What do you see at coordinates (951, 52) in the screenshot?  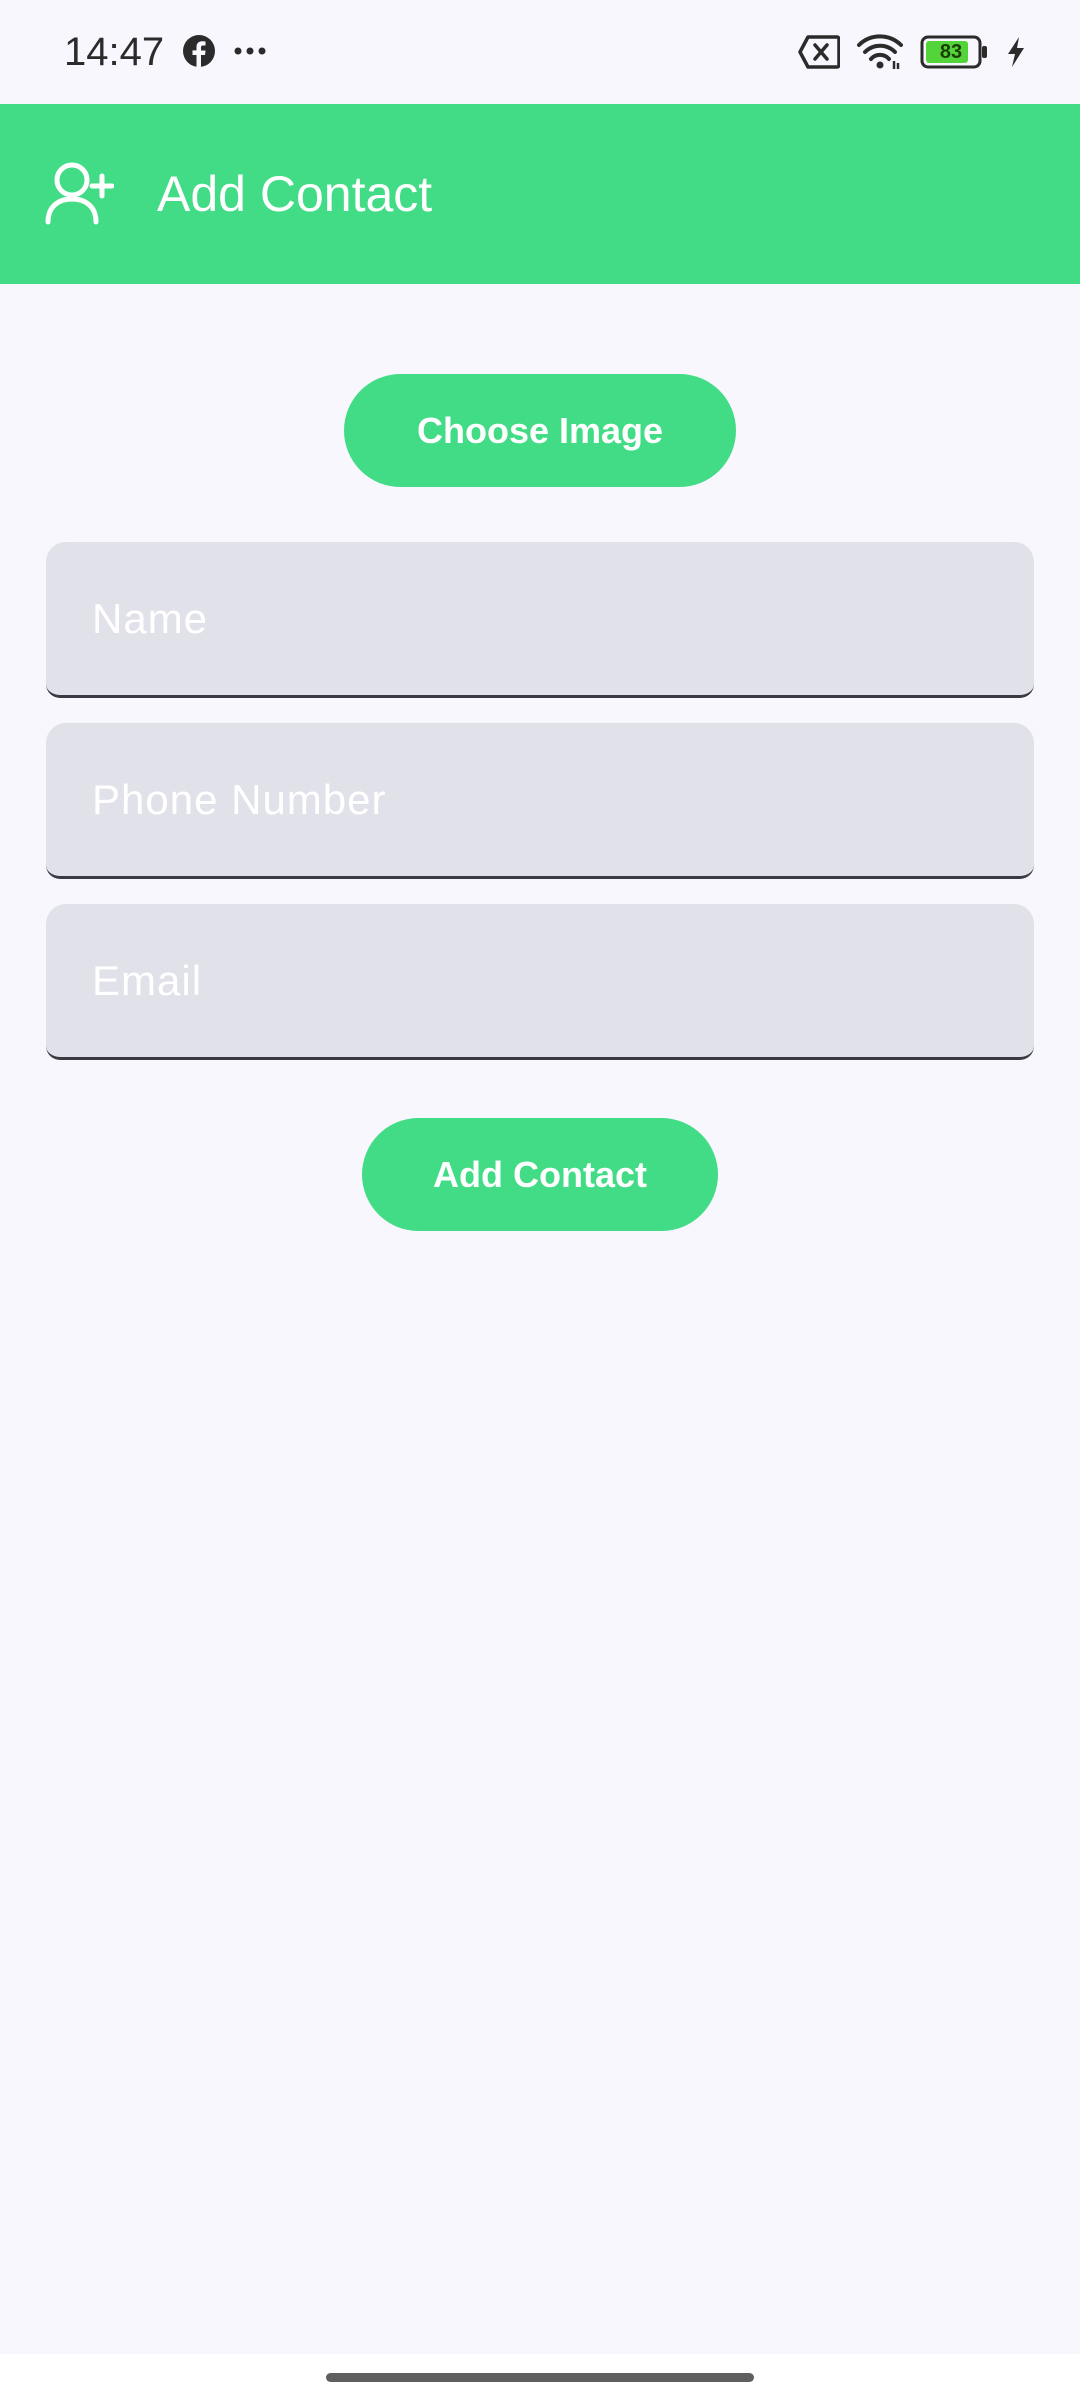 I see `battery-level: 83` at bounding box center [951, 52].